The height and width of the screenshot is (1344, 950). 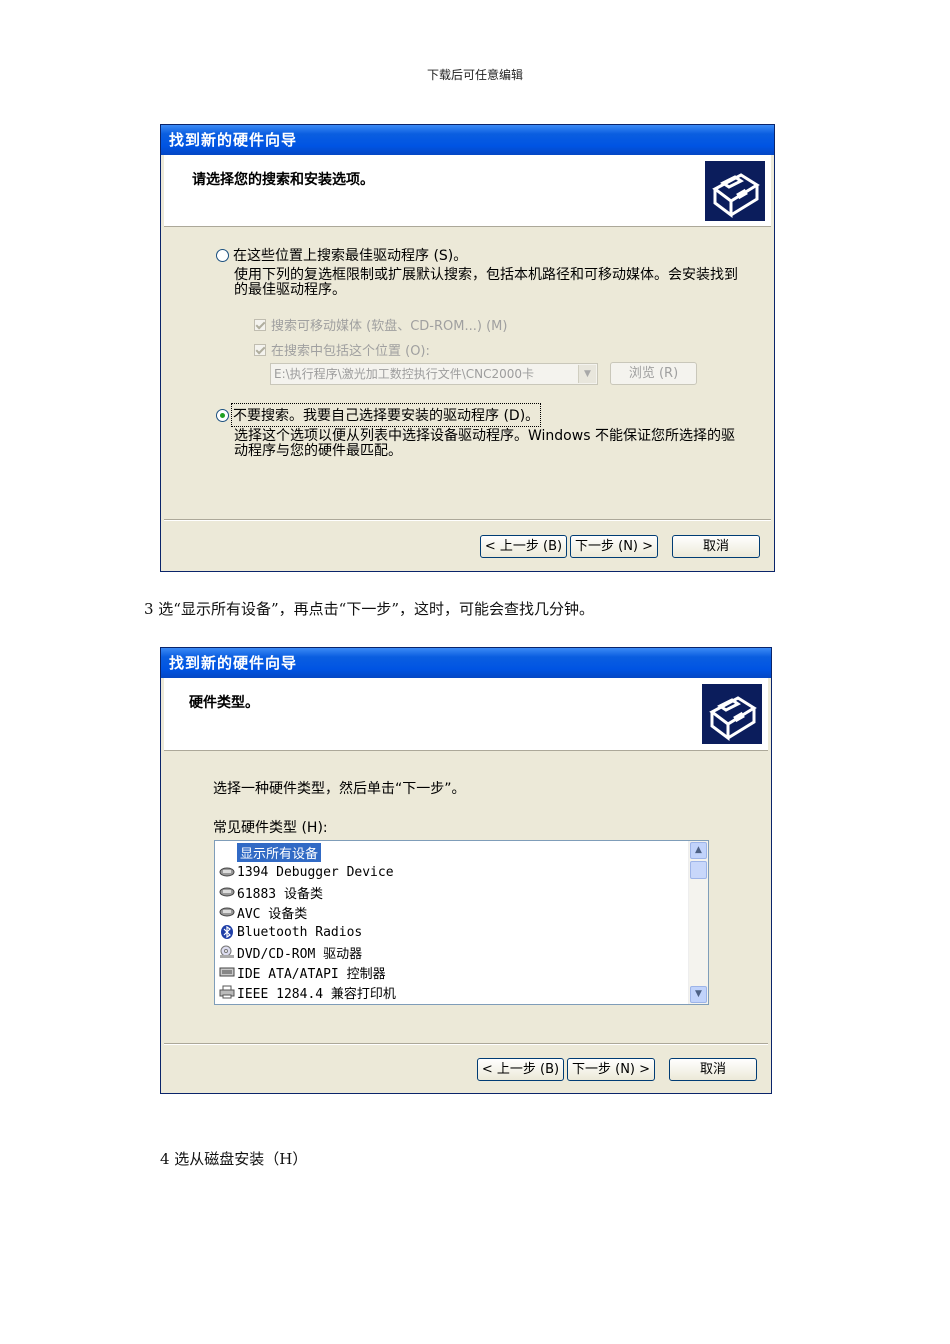 What do you see at coordinates (389, 326) in the screenshot?
I see `checkbox-removable-label: 搜索可移动媒体 (软盘、CD-ROM...) (M)` at bounding box center [389, 326].